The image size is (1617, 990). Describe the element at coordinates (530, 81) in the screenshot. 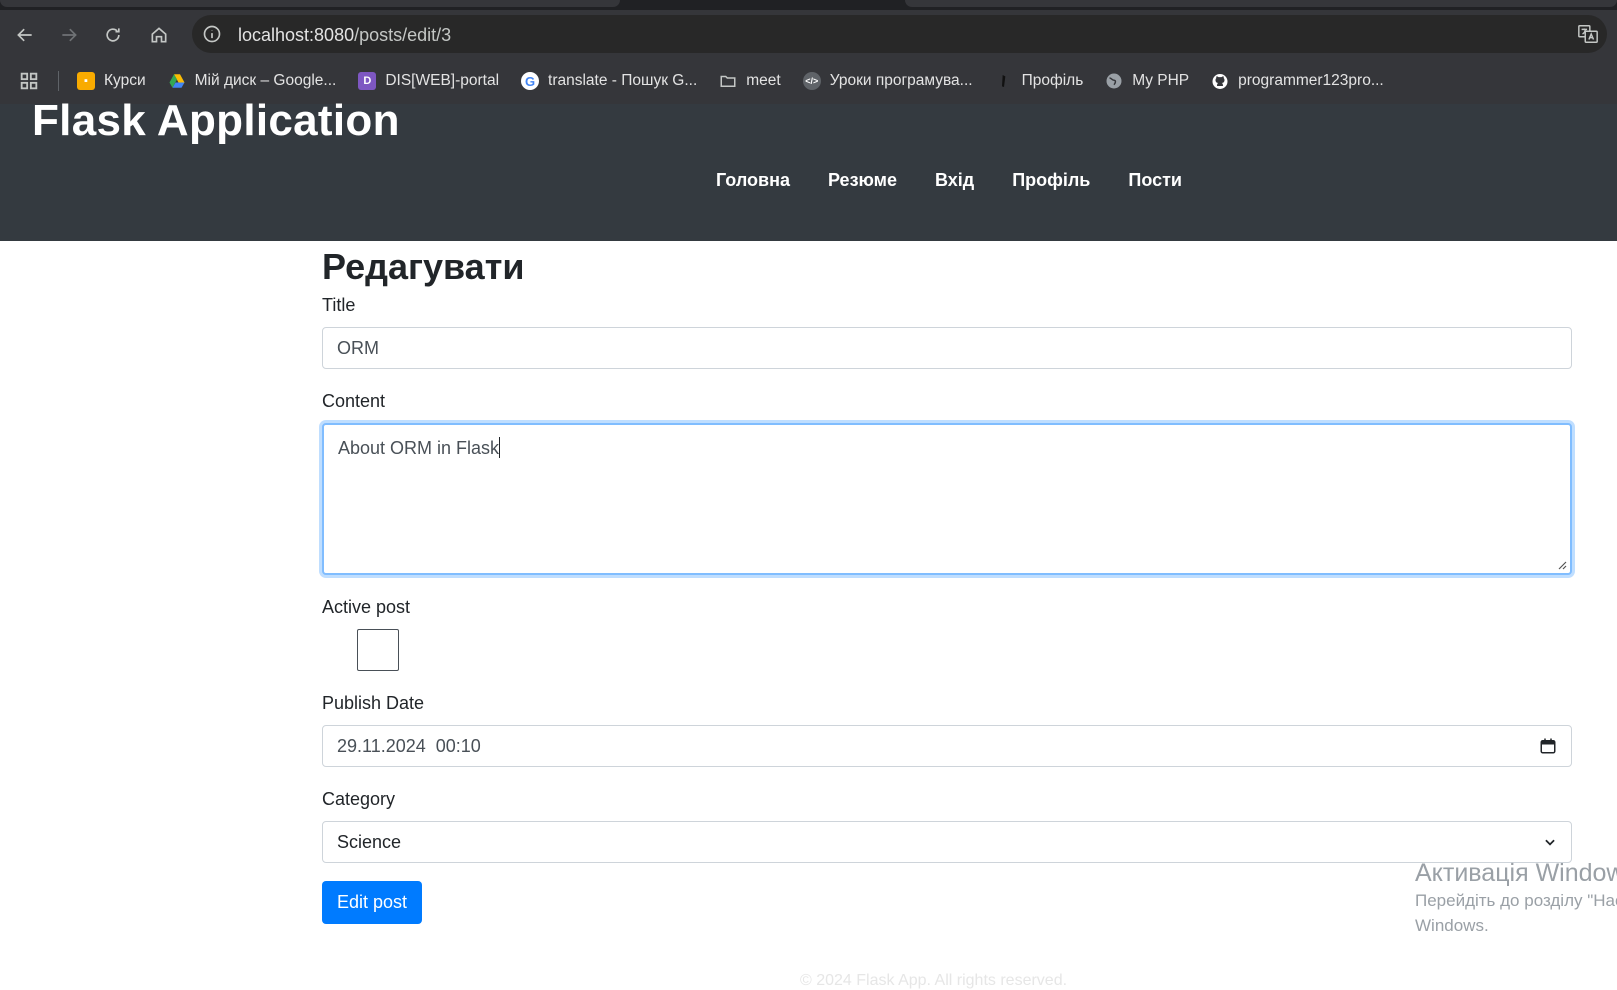

I see `google-icon: G` at that location.